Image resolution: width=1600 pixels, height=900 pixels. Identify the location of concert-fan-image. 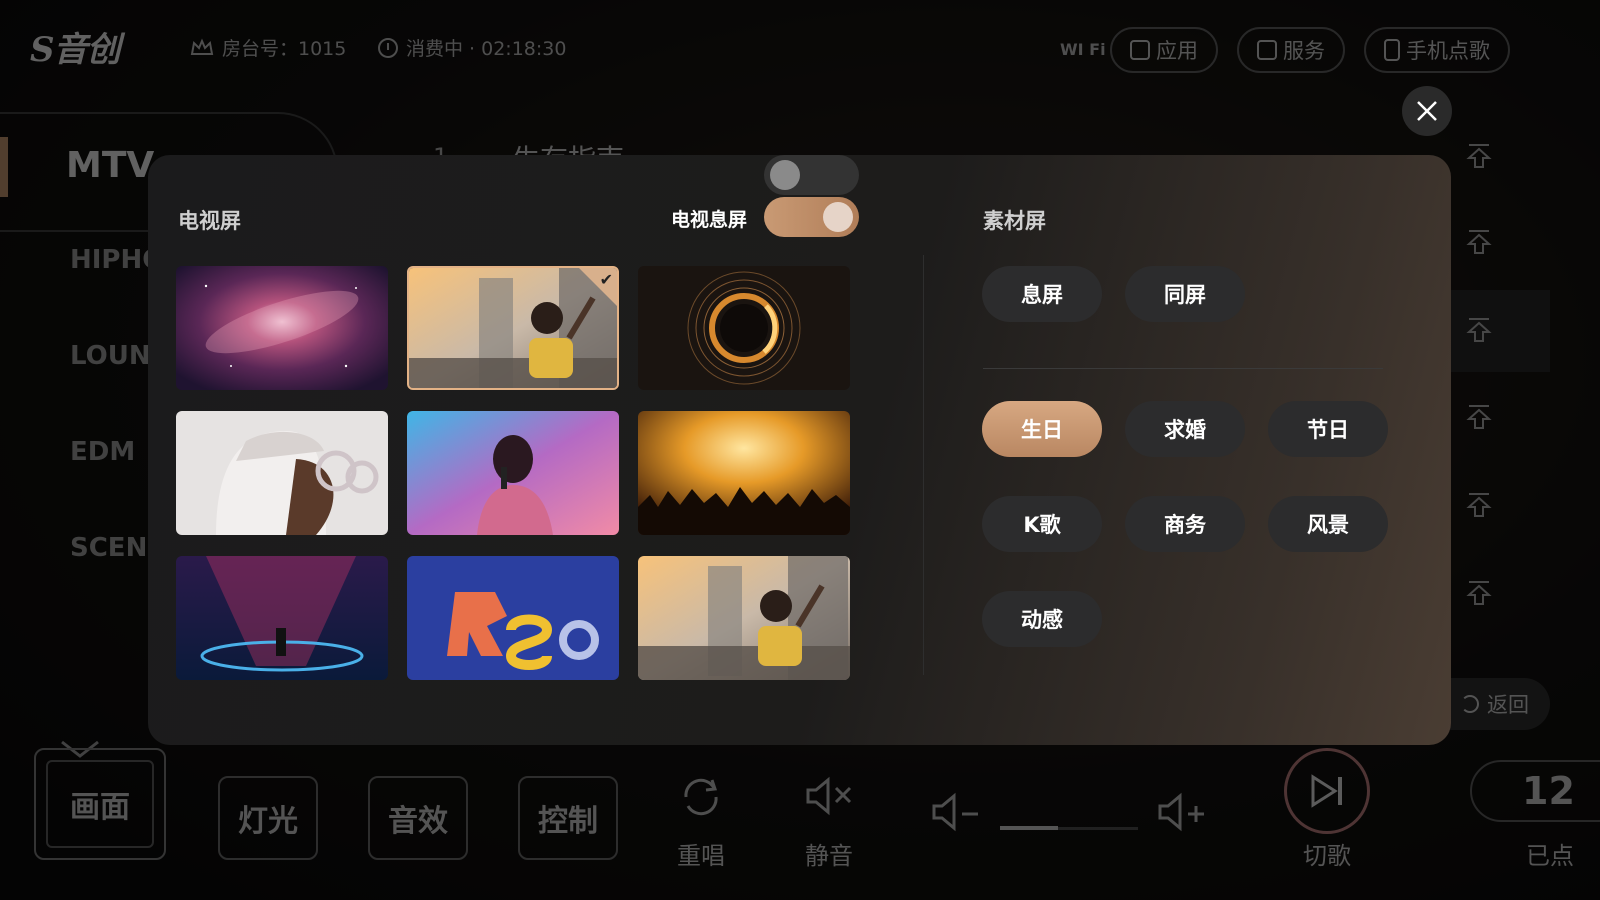
(744, 618).